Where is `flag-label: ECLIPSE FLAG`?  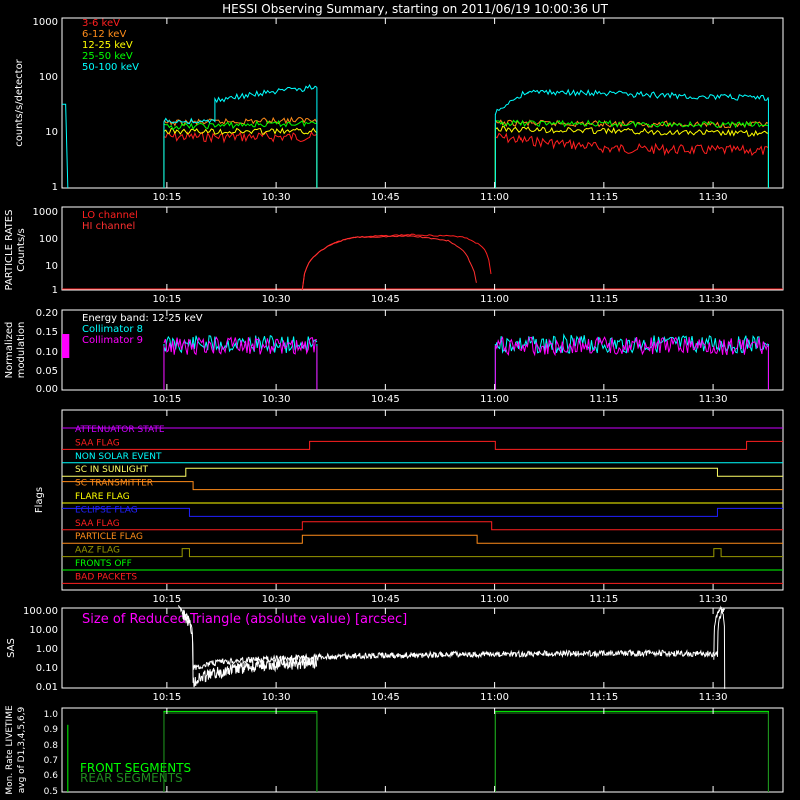 flag-label: ECLIPSE FLAG is located at coordinates (106, 510).